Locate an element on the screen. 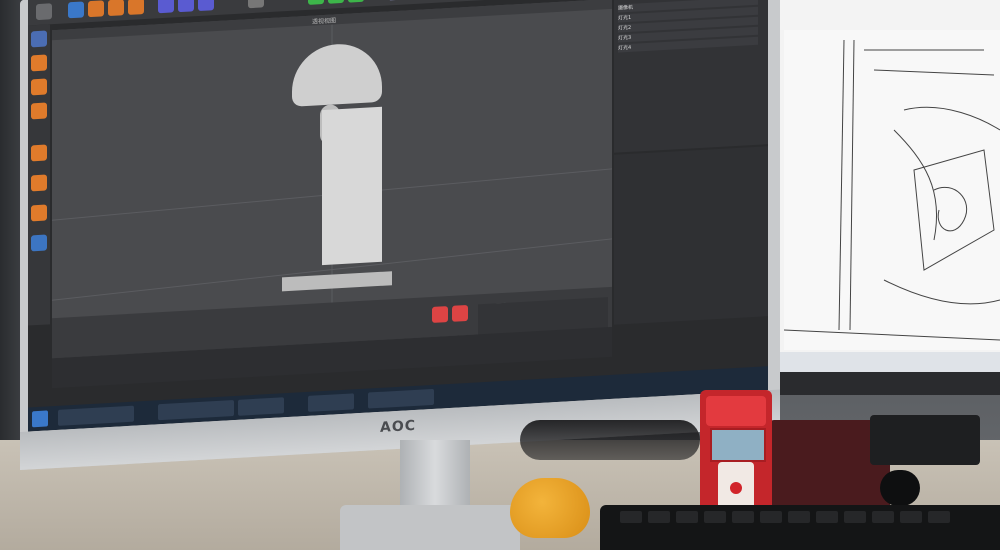 This screenshot has height=550, width=1000. device-button is located at coordinates (736, 488).